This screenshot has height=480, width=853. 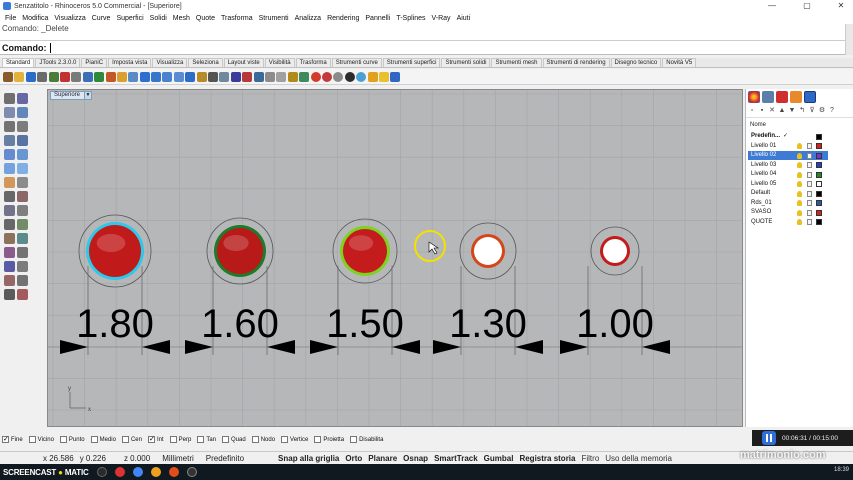 What do you see at coordinates (72, 439) in the screenshot?
I see `osnap-punto: Punto` at bounding box center [72, 439].